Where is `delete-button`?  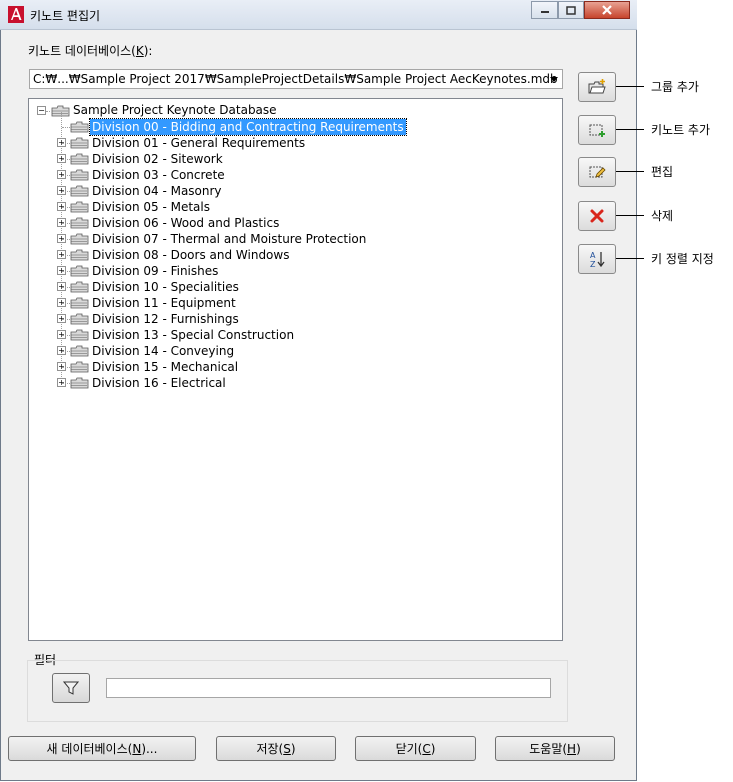
delete-button is located at coordinates (597, 216).